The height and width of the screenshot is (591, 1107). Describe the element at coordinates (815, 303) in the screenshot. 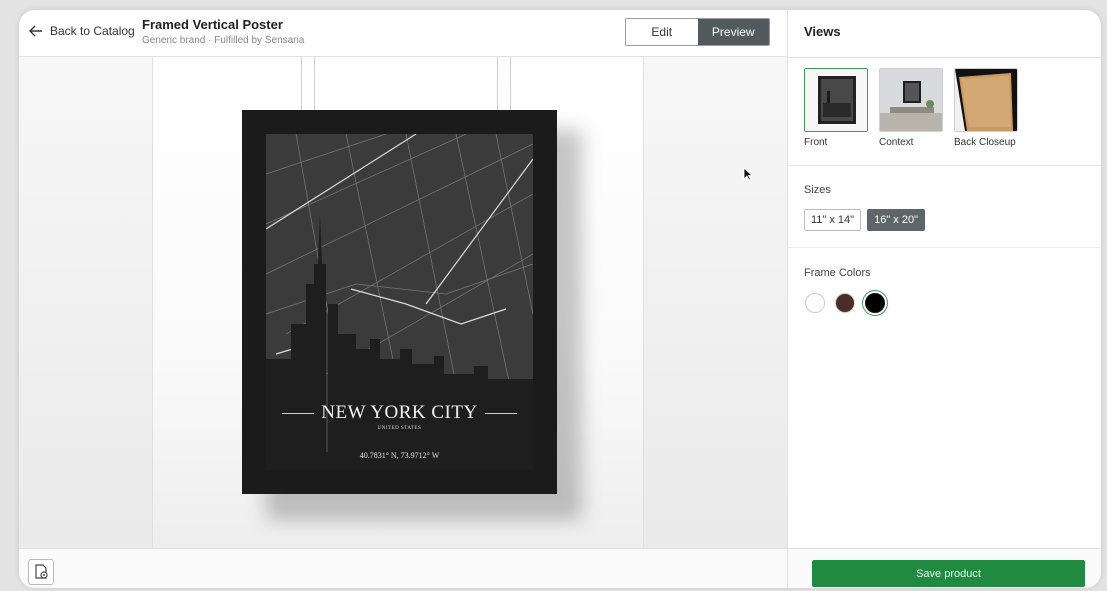

I see `frame-color-white` at that location.